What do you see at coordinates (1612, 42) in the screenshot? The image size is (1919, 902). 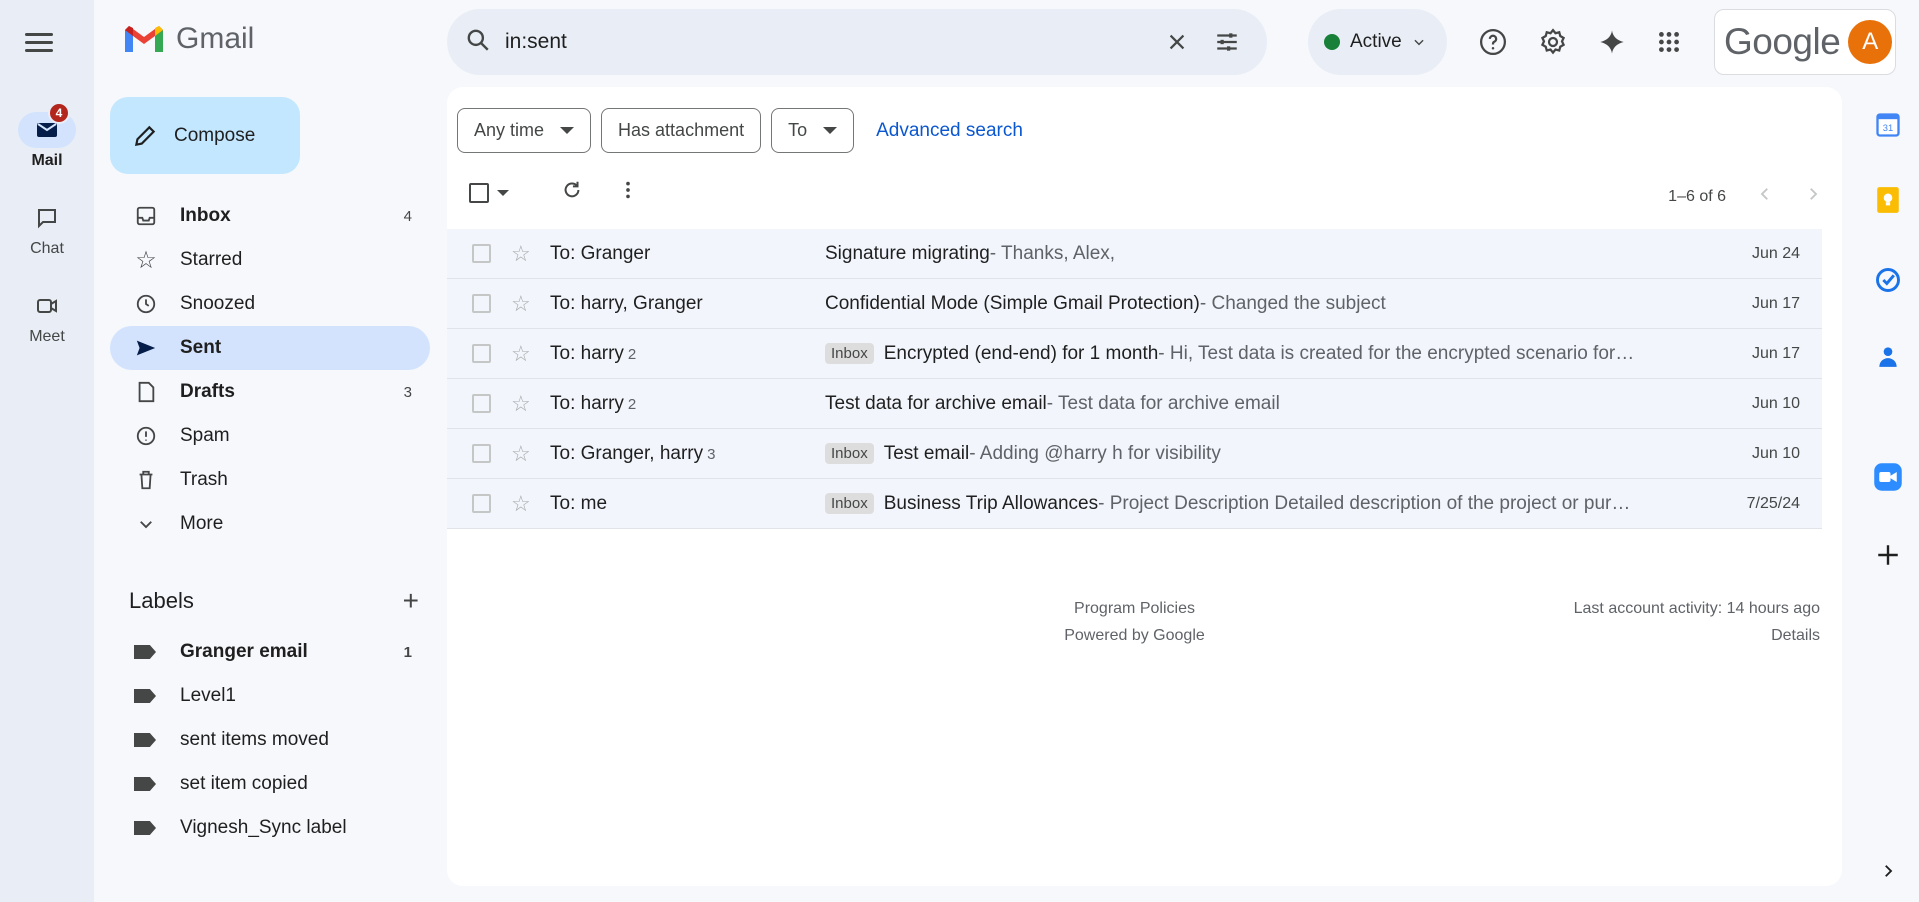 I see `gemini-sparkle-icon` at bounding box center [1612, 42].